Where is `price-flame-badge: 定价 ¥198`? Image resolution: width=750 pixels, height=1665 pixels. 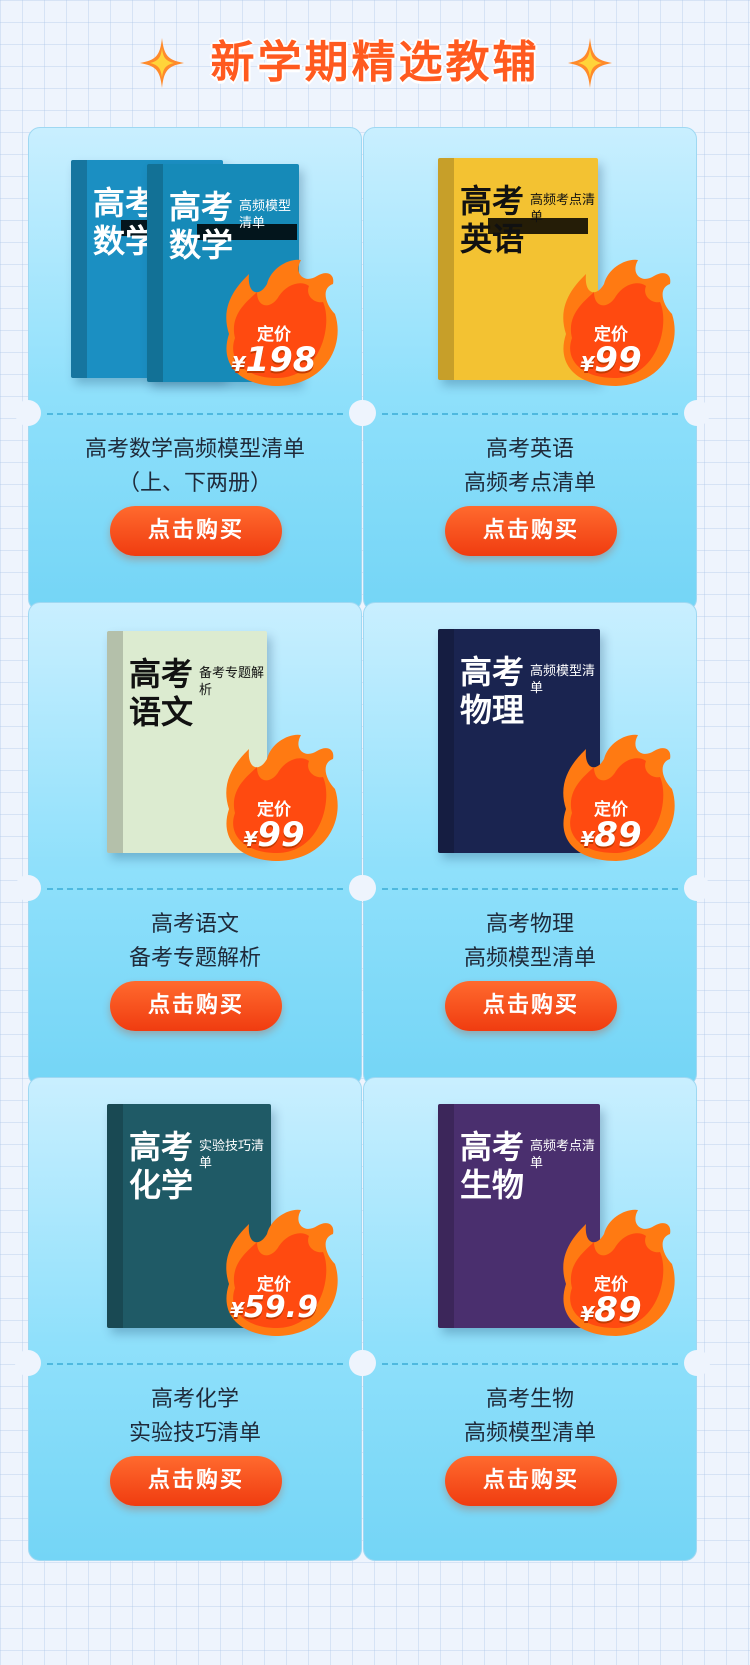
price-flame-badge: 定价 ¥198 is located at coordinates (274, 324).